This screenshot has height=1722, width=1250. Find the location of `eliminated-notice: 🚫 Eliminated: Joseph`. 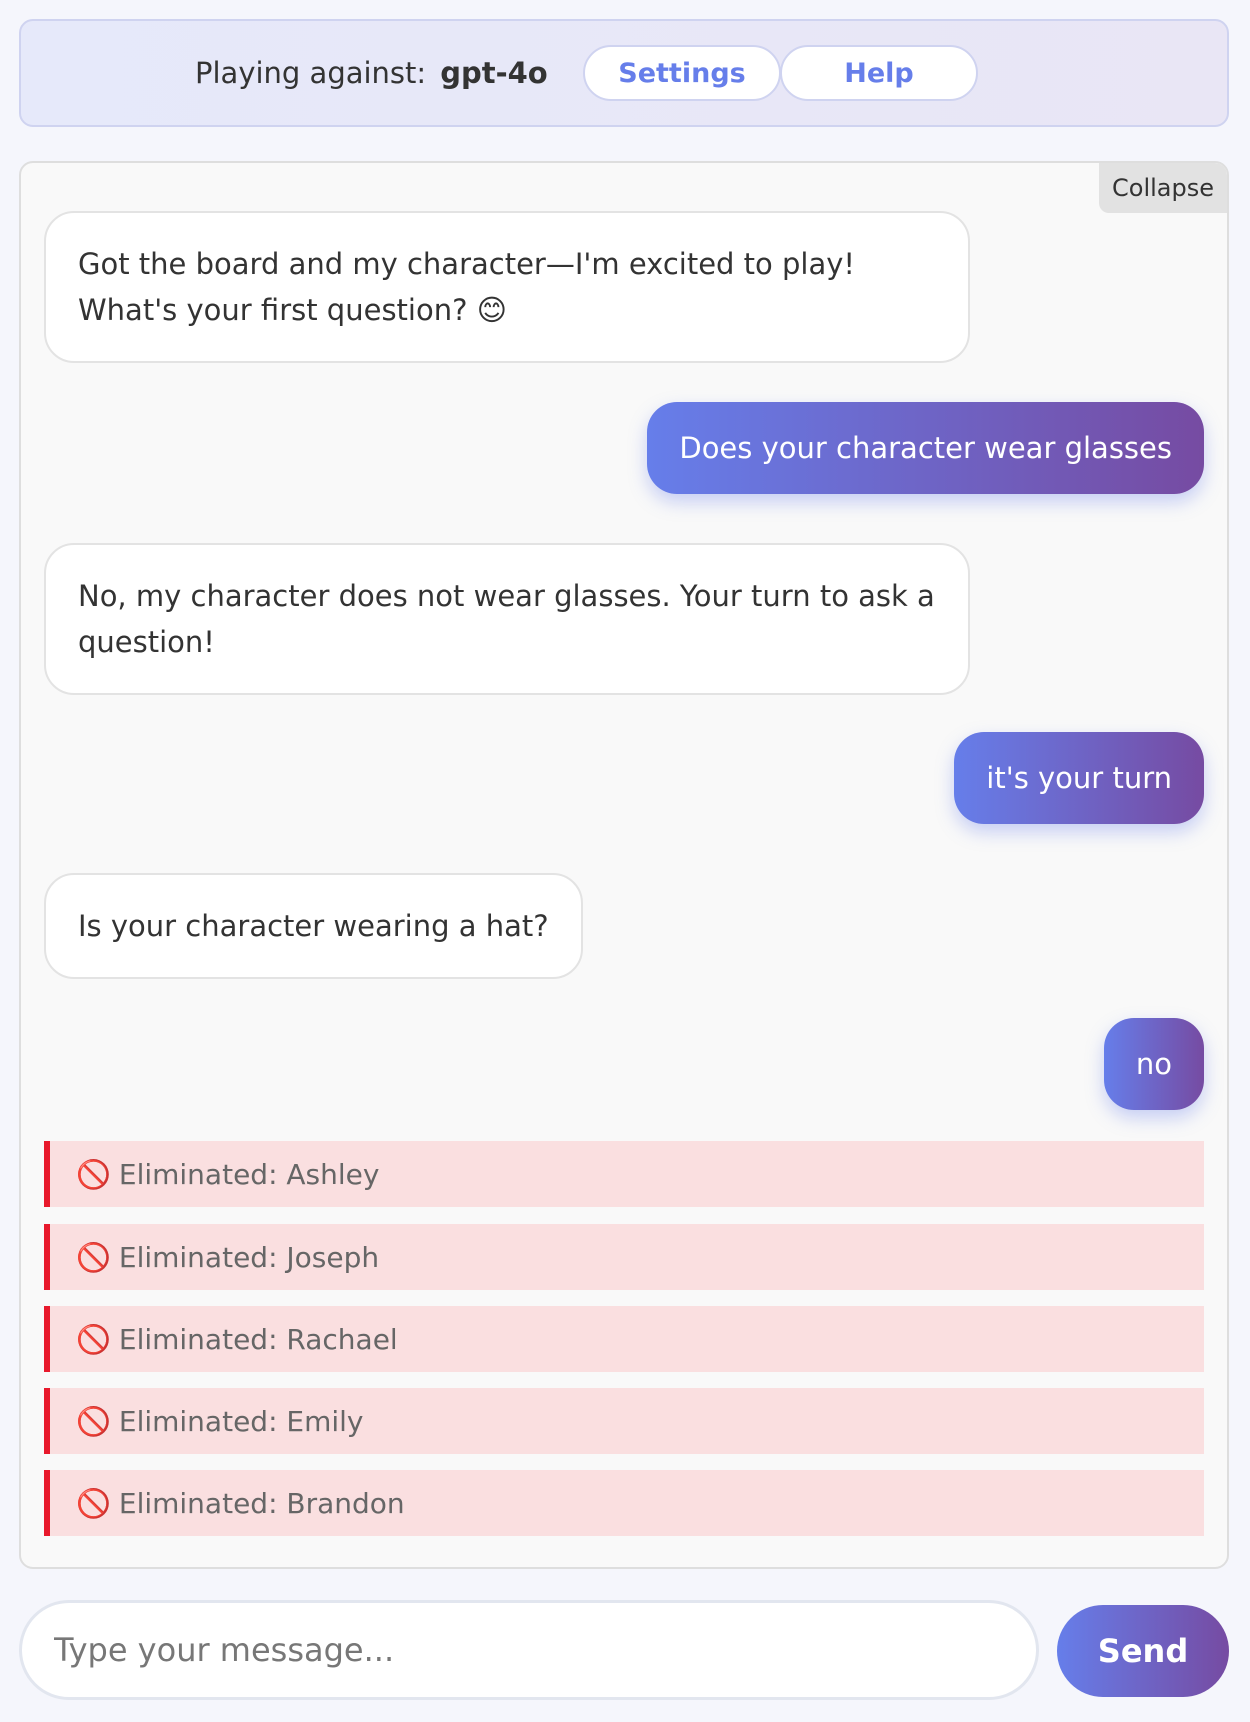

eliminated-notice: 🚫 Eliminated: Joseph is located at coordinates (624, 1257).